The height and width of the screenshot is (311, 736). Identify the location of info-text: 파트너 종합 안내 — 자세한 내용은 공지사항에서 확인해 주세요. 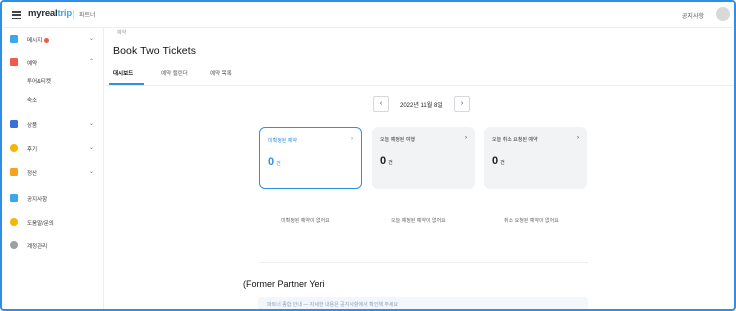
(333, 305).